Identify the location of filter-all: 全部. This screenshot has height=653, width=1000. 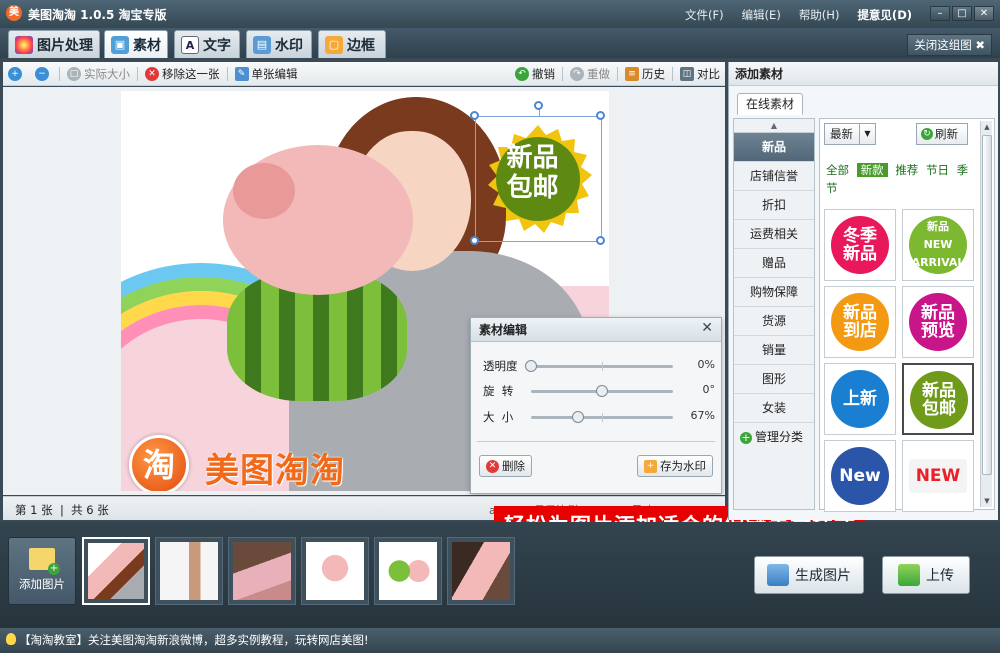
(837, 170).